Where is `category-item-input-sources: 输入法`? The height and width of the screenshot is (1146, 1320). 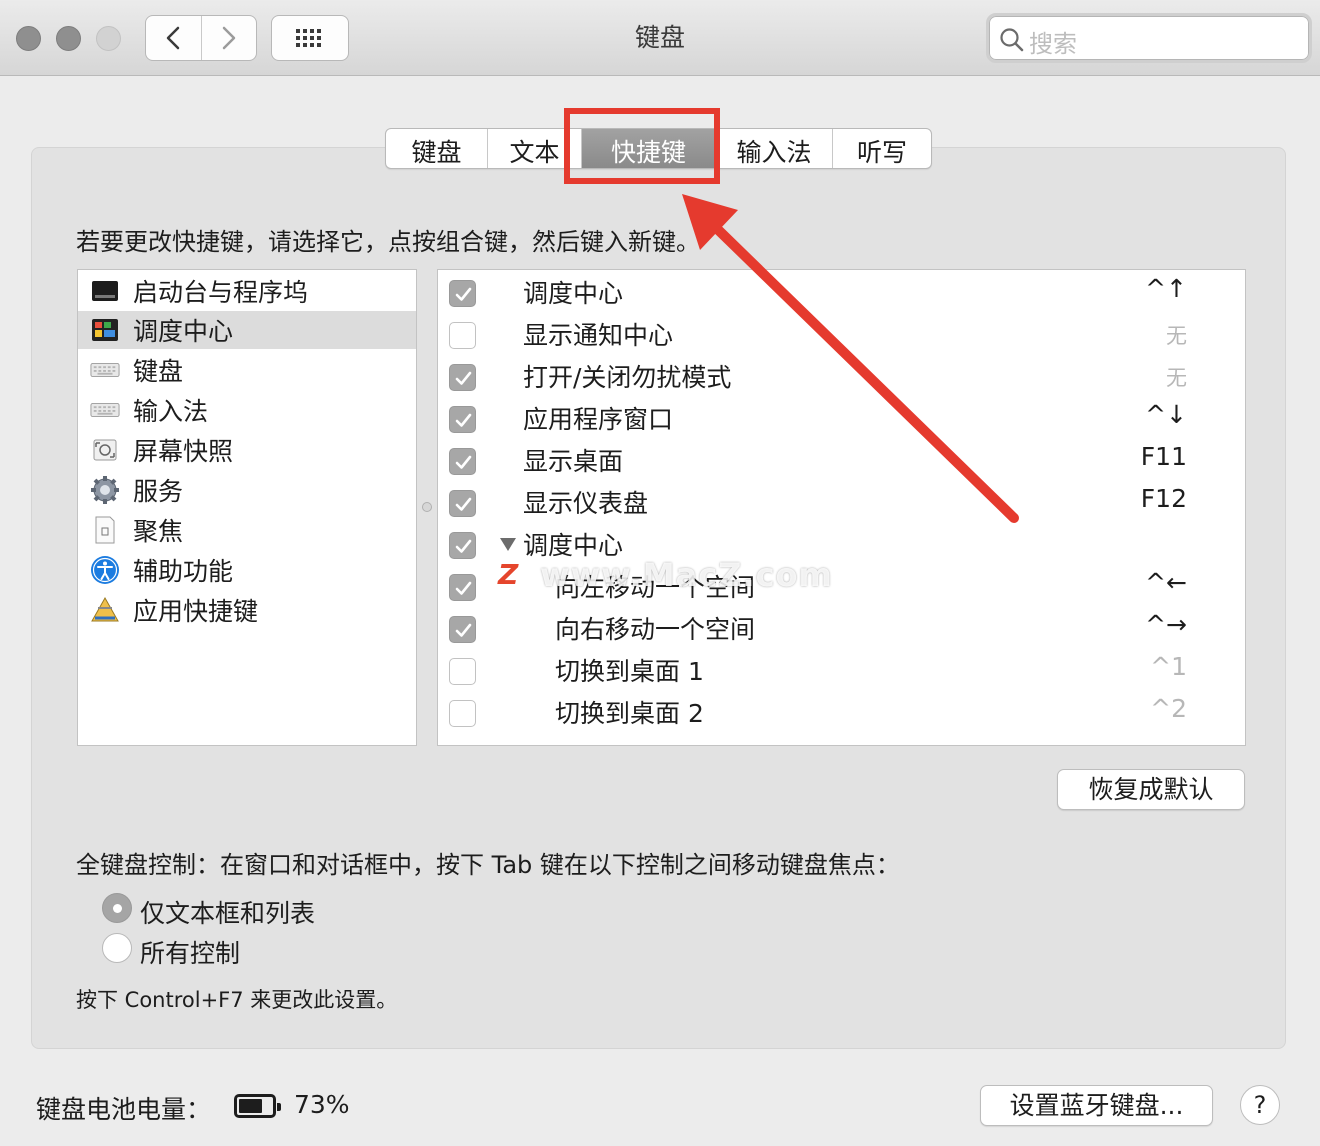 category-item-input-sources: 输入法 is located at coordinates (247, 410).